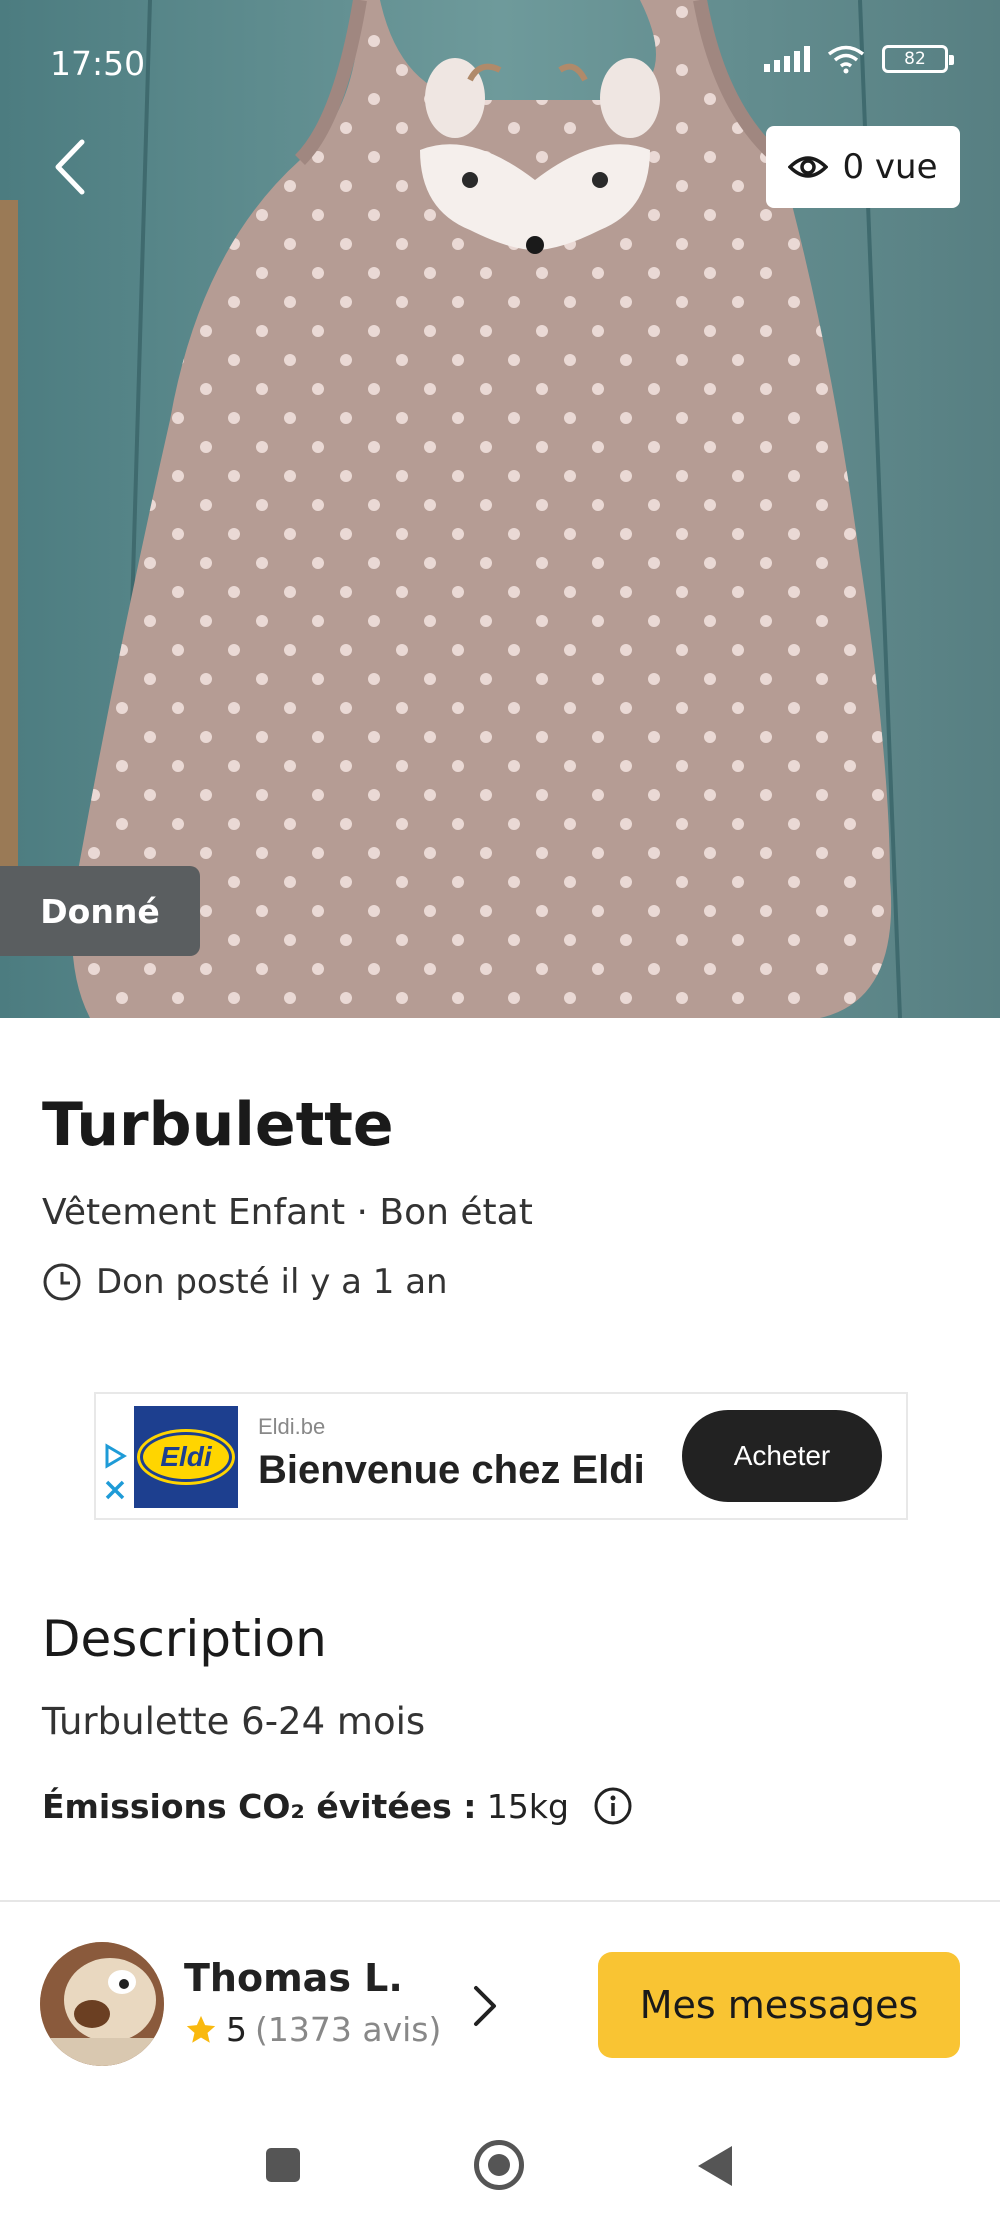  Describe the element at coordinates (292, 1426) in the screenshot. I see `ad-domain: Eldi.be` at that location.